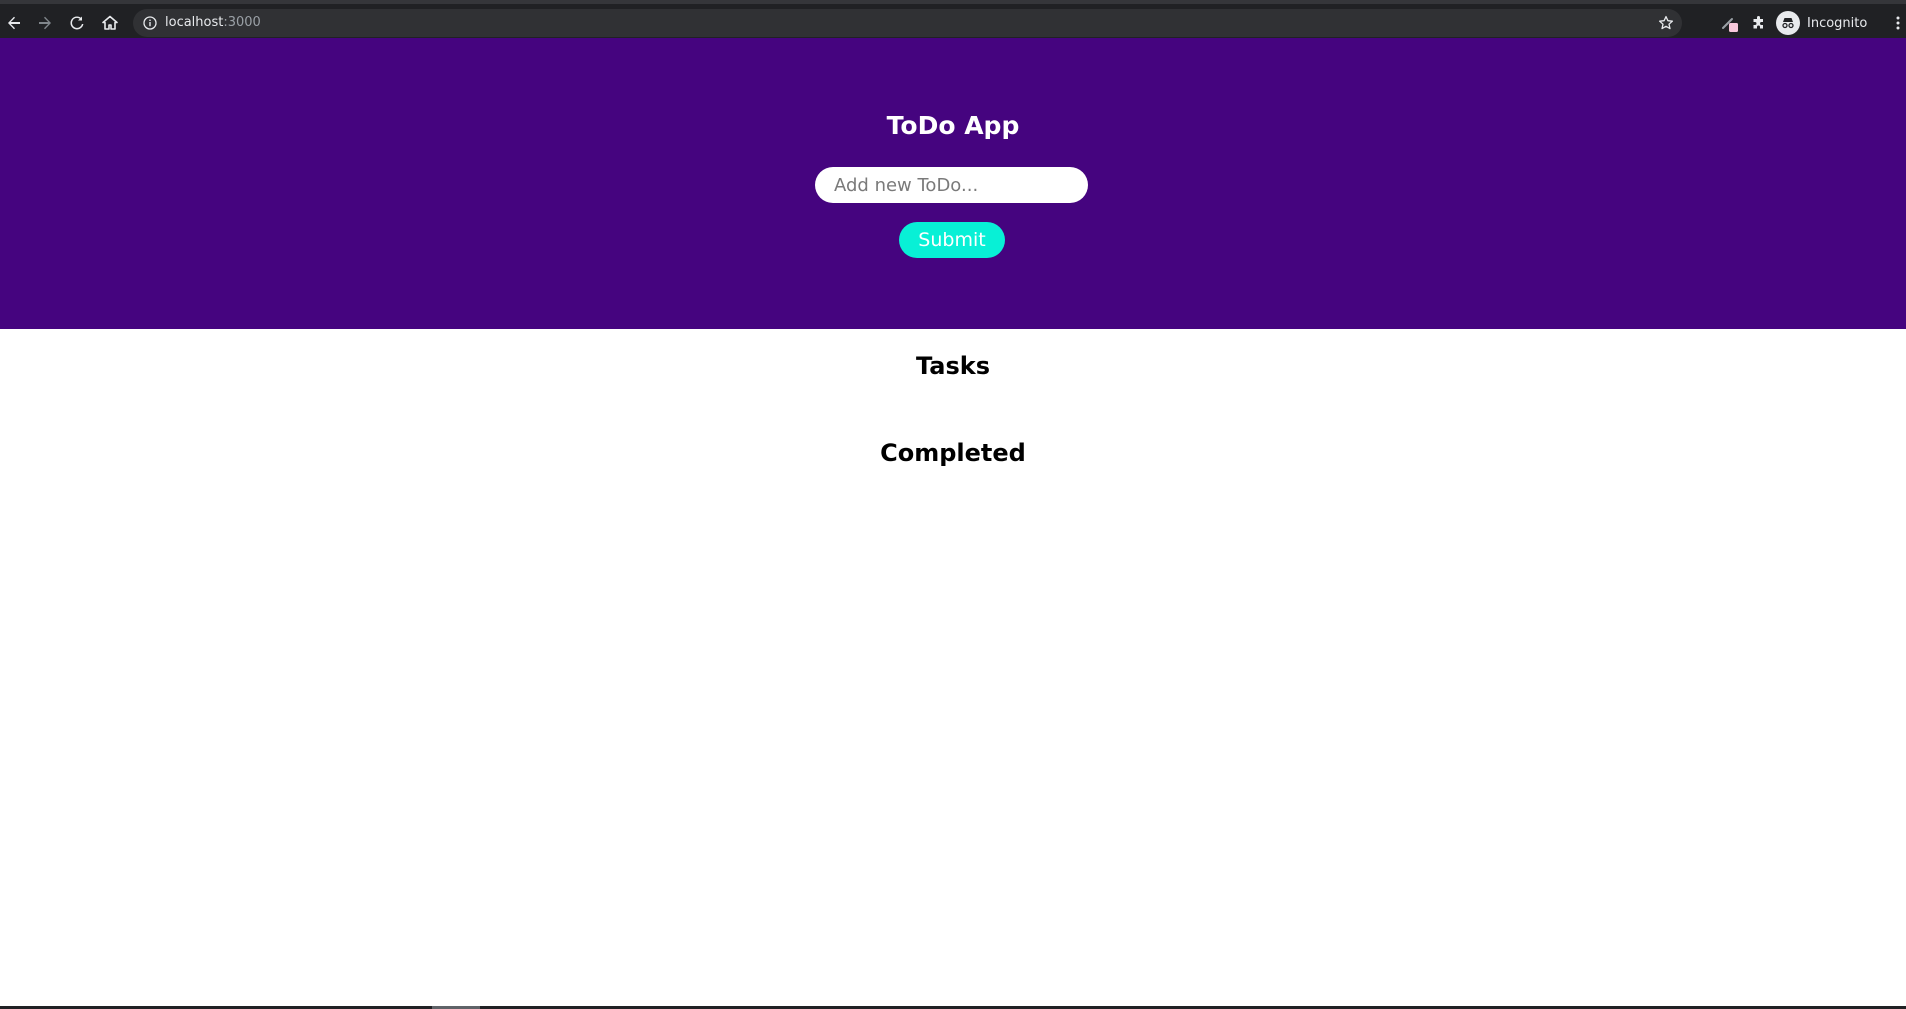 The image size is (1906, 1009). I want to click on new-todo-input, so click(951, 185).